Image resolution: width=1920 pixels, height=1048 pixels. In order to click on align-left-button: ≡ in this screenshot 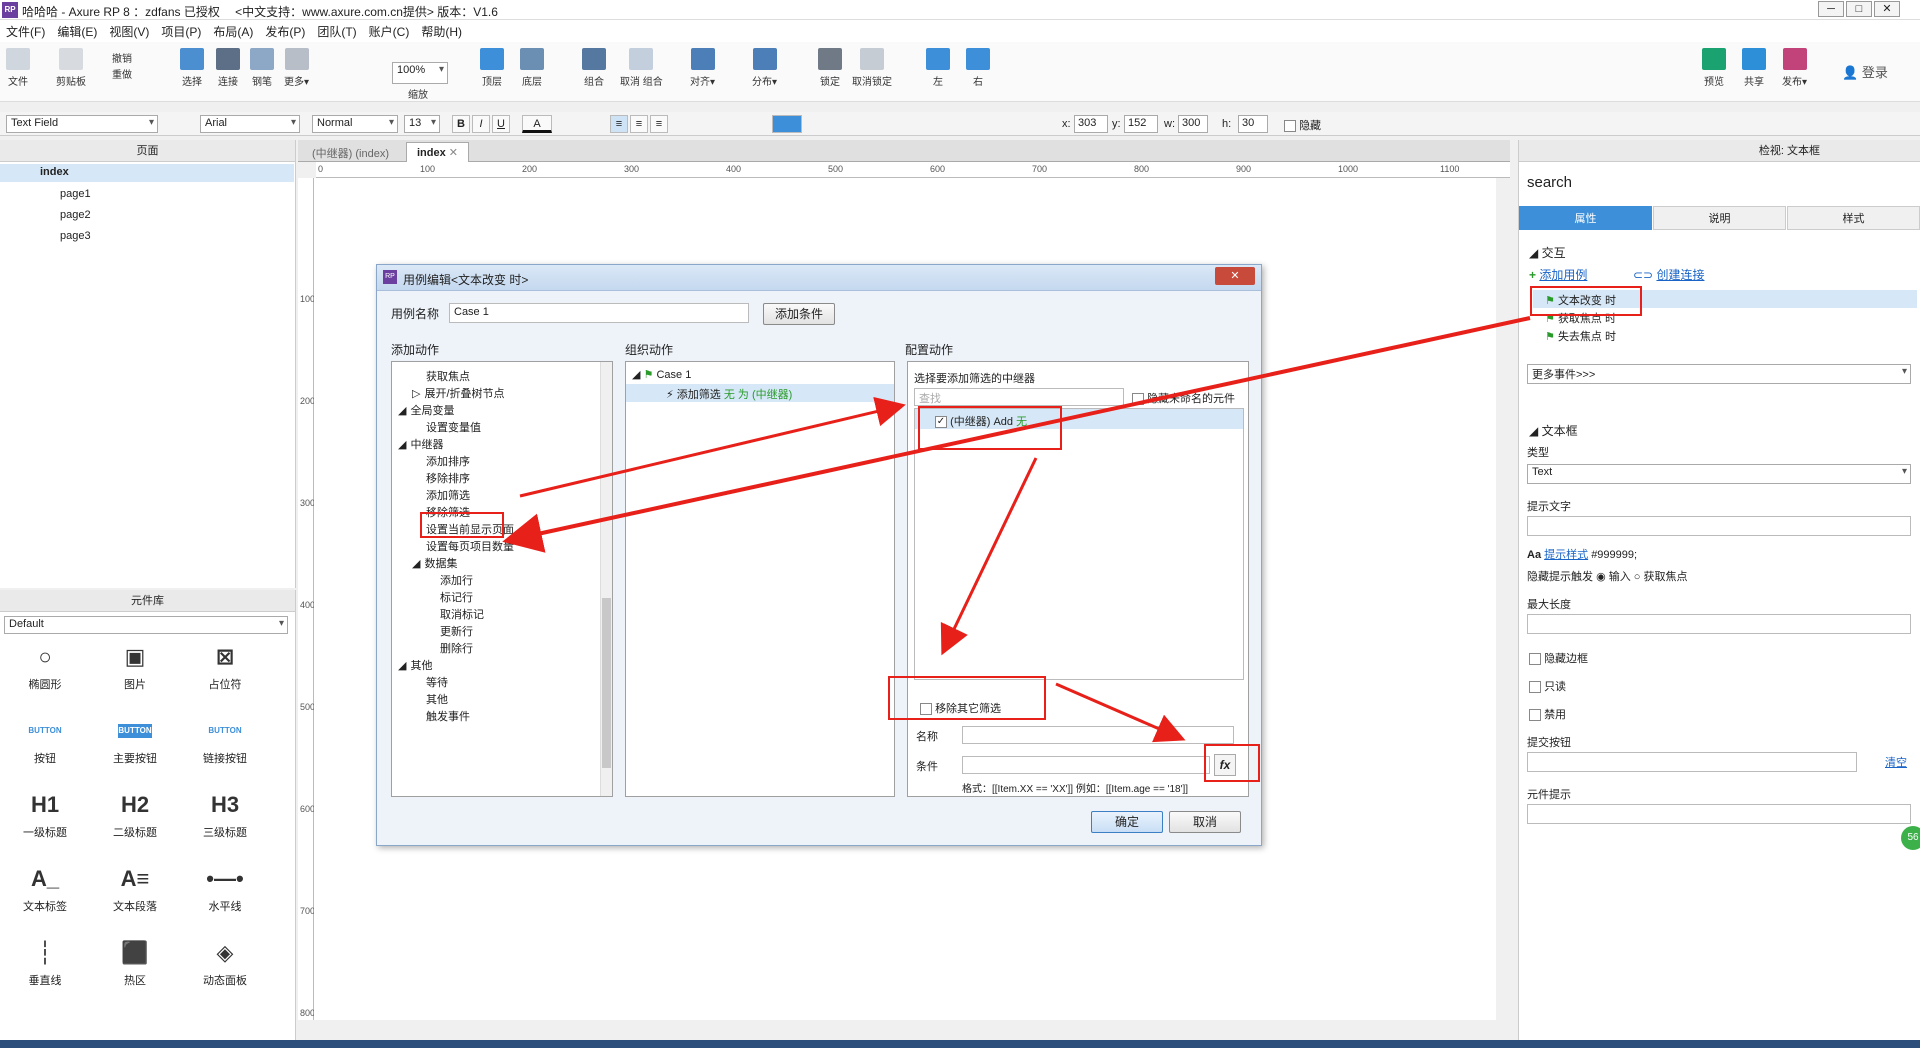, I will do `click(619, 124)`.